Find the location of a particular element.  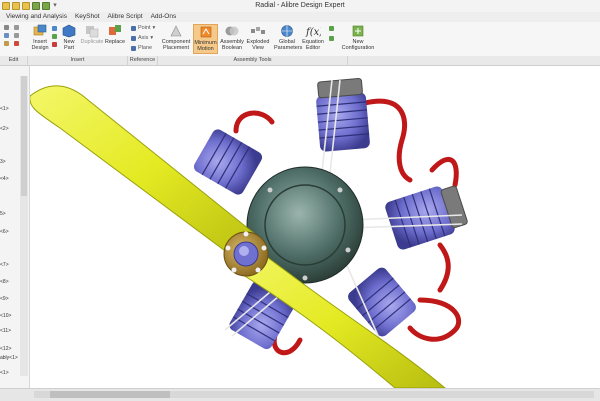

component-placement-icon is located at coordinates (176, 31).